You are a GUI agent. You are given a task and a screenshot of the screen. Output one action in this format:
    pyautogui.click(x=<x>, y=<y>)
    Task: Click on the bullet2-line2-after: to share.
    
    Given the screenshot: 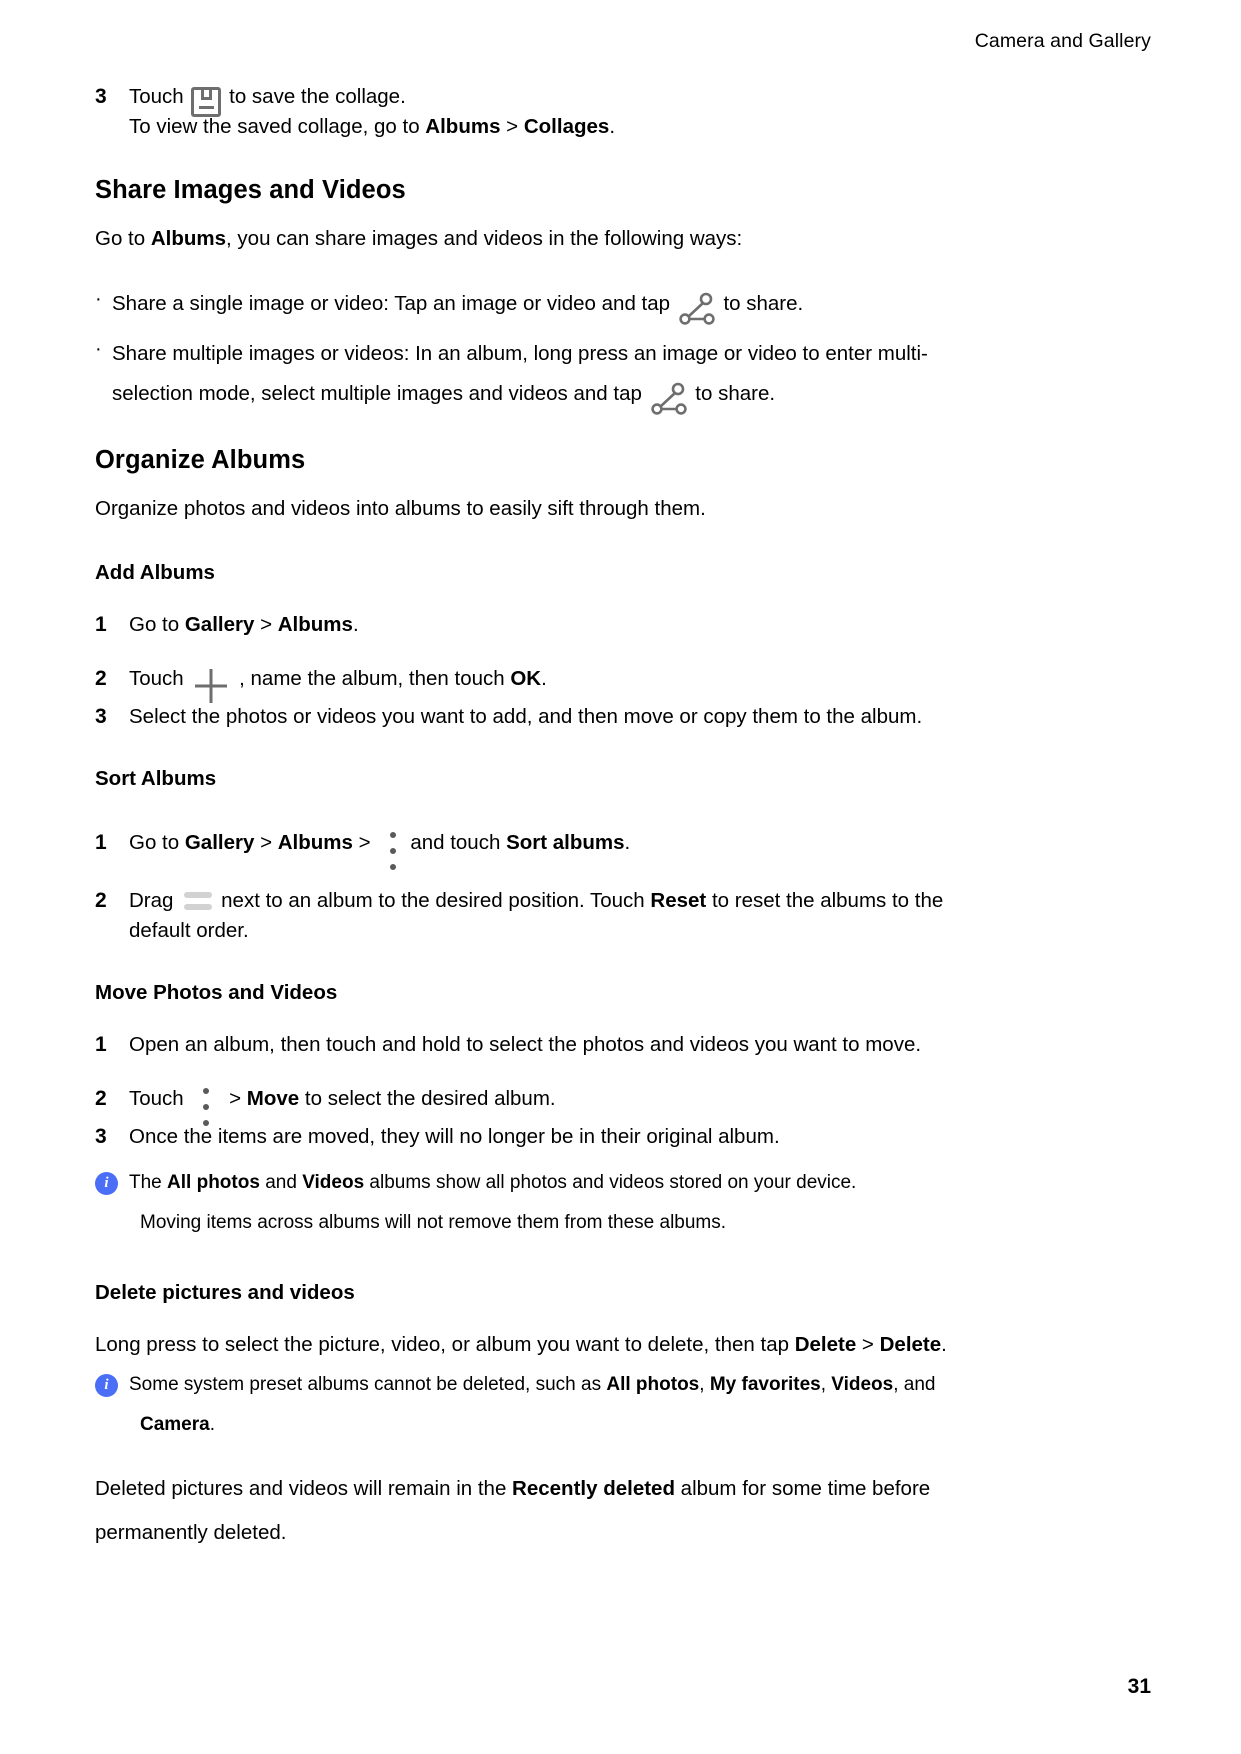 What is the action you would take?
    pyautogui.click(x=735, y=393)
    